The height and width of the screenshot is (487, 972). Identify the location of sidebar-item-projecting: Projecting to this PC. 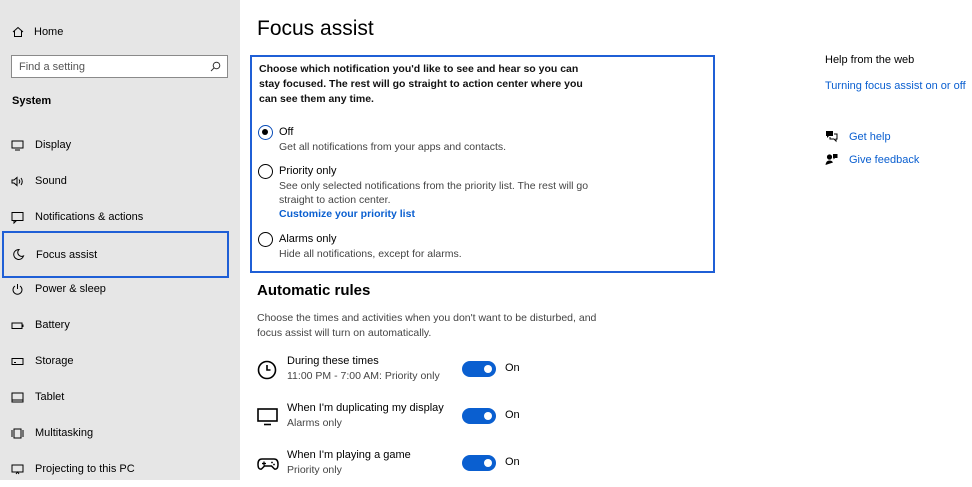
(120, 469).